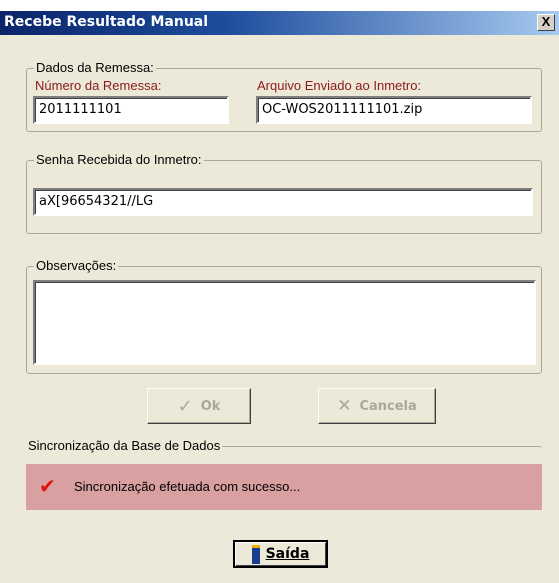 Image resolution: width=559 pixels, height=583 pixels. I want to click on saida-button: Saída, so click(280, 554).